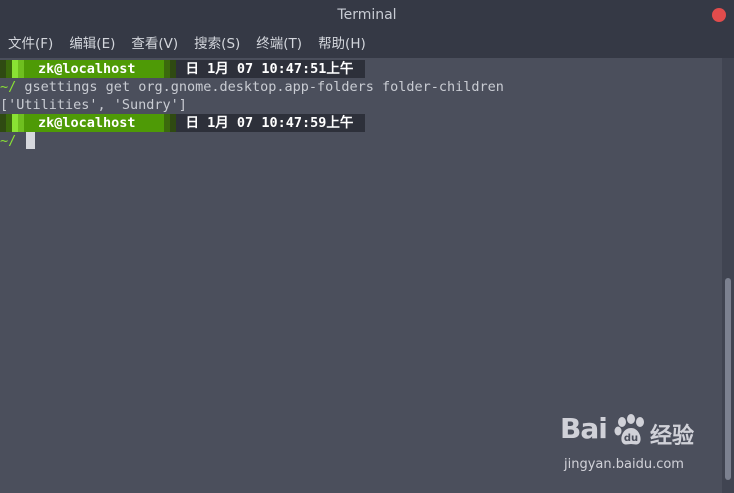  I want to click on svg-text: du, so click(631, 438).